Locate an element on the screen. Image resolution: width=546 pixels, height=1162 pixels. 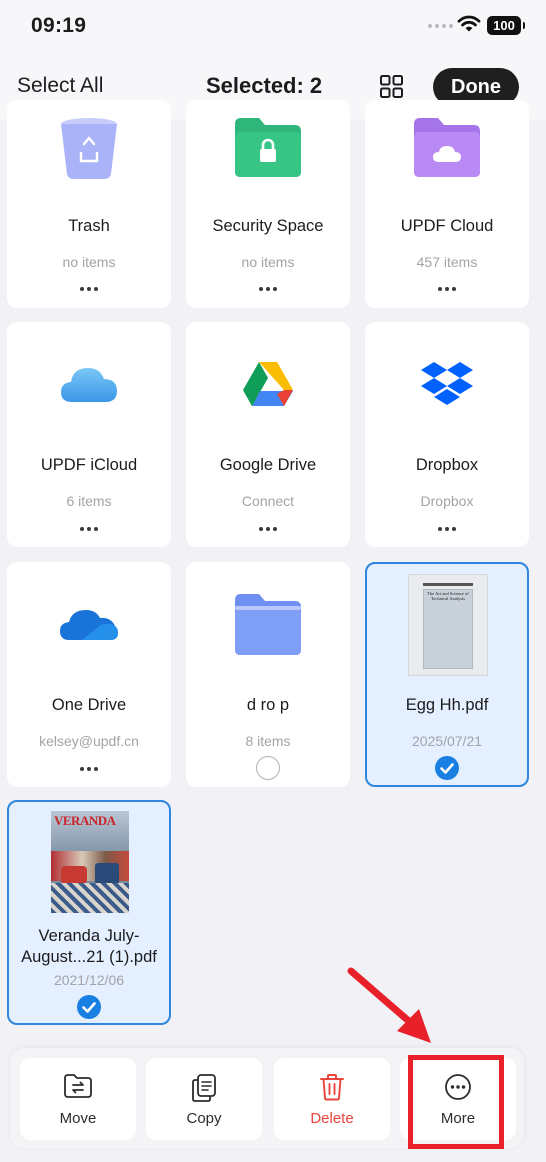
tile-name: Egg Hh.pdf is located at coordinates (447, 705).